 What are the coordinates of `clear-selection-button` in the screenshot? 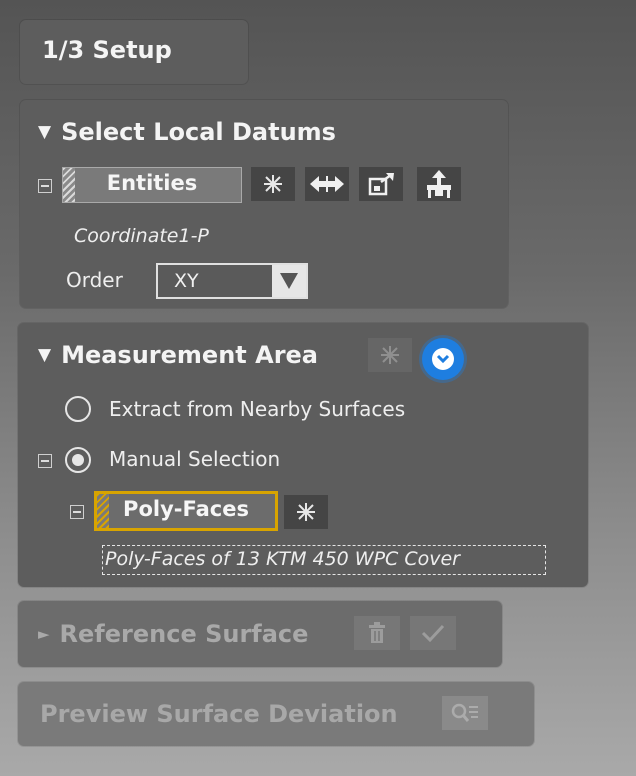 It's located at (273, 184).